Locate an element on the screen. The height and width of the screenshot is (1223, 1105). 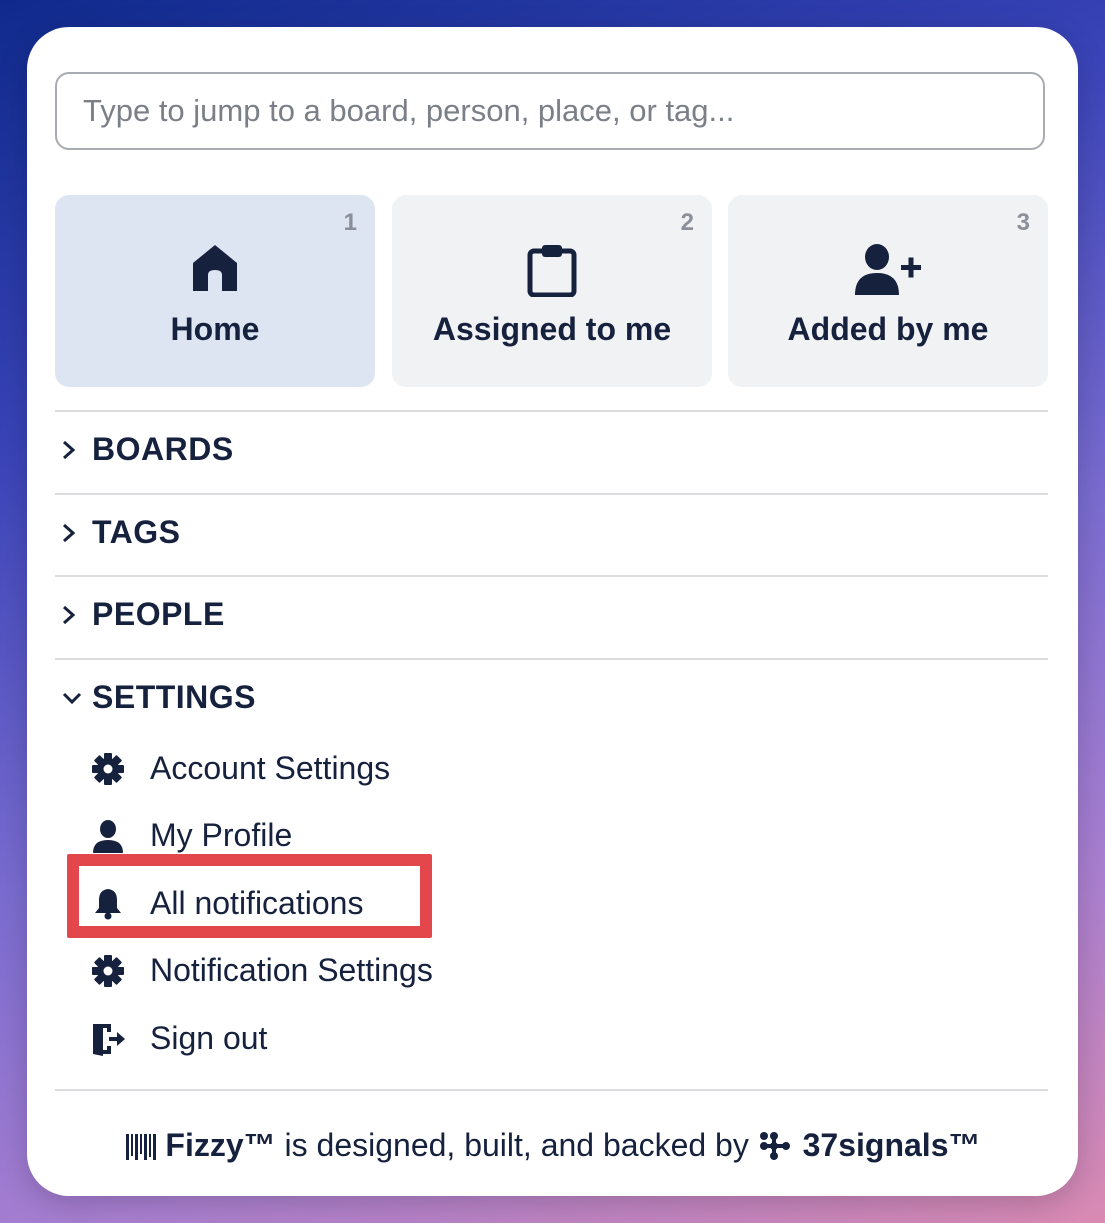
settings-item-label: Account Settings is located at coordinates (270, 768).